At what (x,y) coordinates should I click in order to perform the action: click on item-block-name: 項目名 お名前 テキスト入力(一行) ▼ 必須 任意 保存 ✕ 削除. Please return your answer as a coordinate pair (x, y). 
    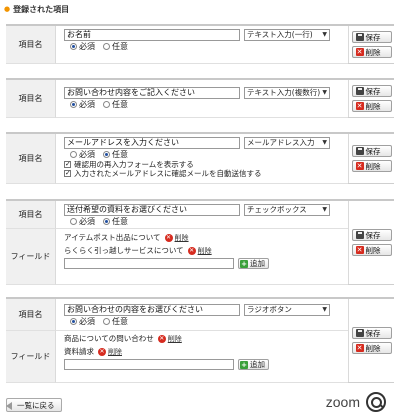
    Looking at the image, I should click on (200, 44).